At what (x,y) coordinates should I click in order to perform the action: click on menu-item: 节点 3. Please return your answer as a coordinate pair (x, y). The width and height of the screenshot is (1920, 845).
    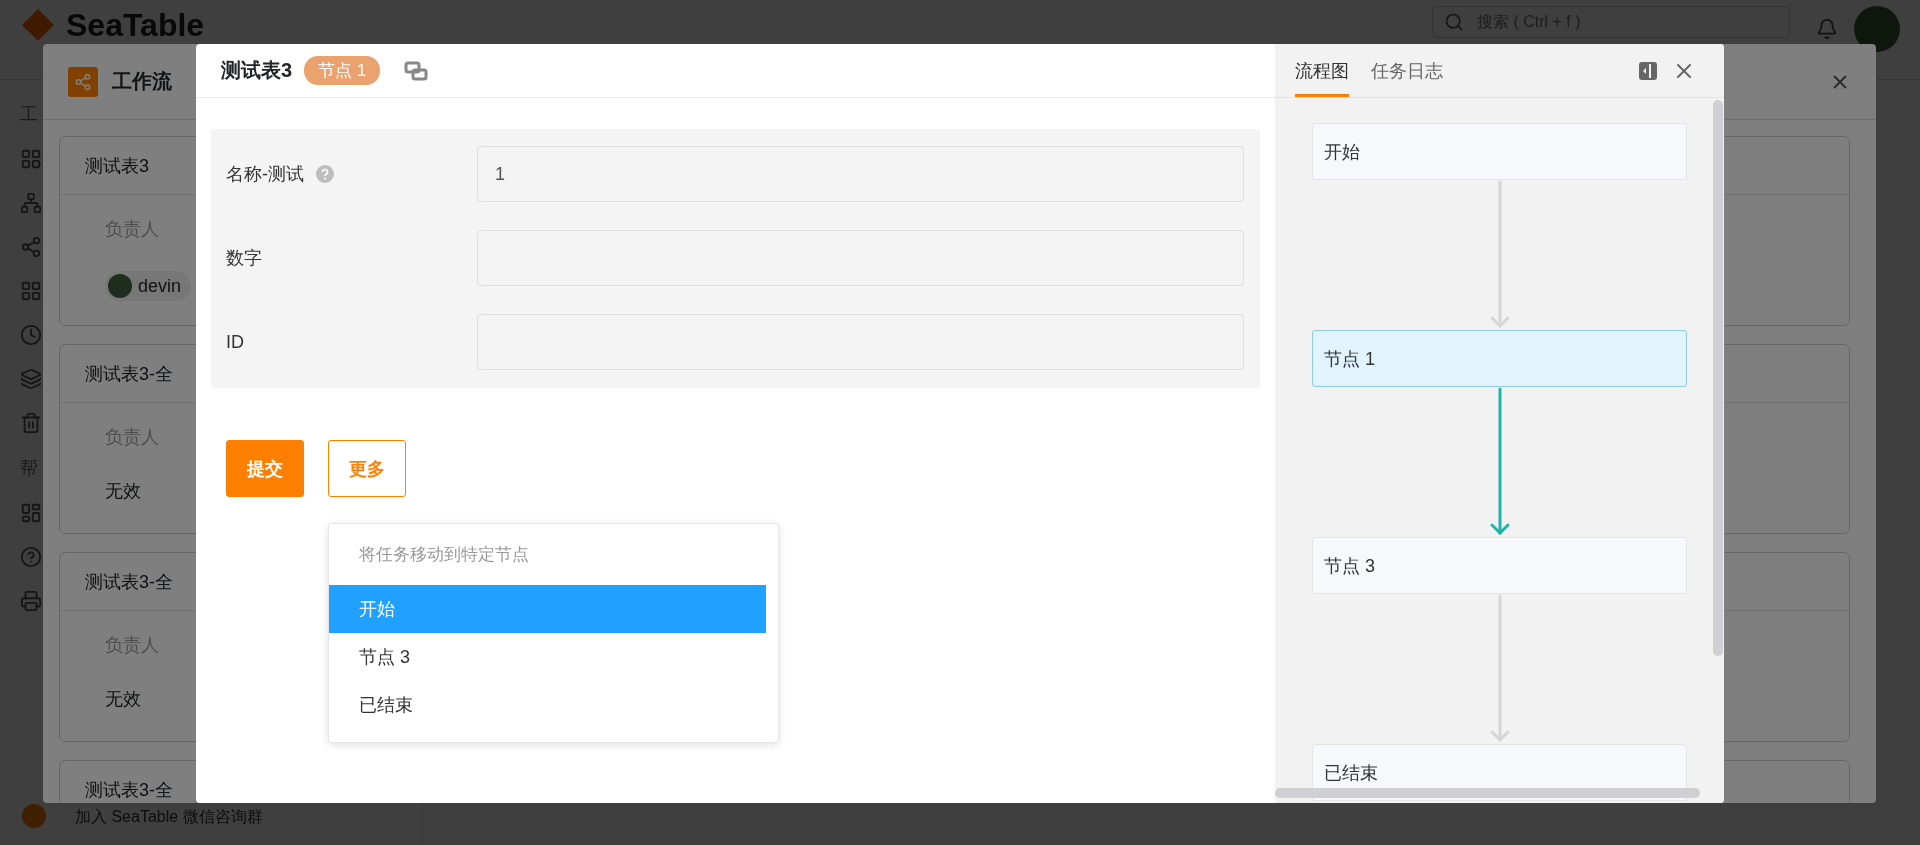
    Looking at the image, I should click on (547, 657).